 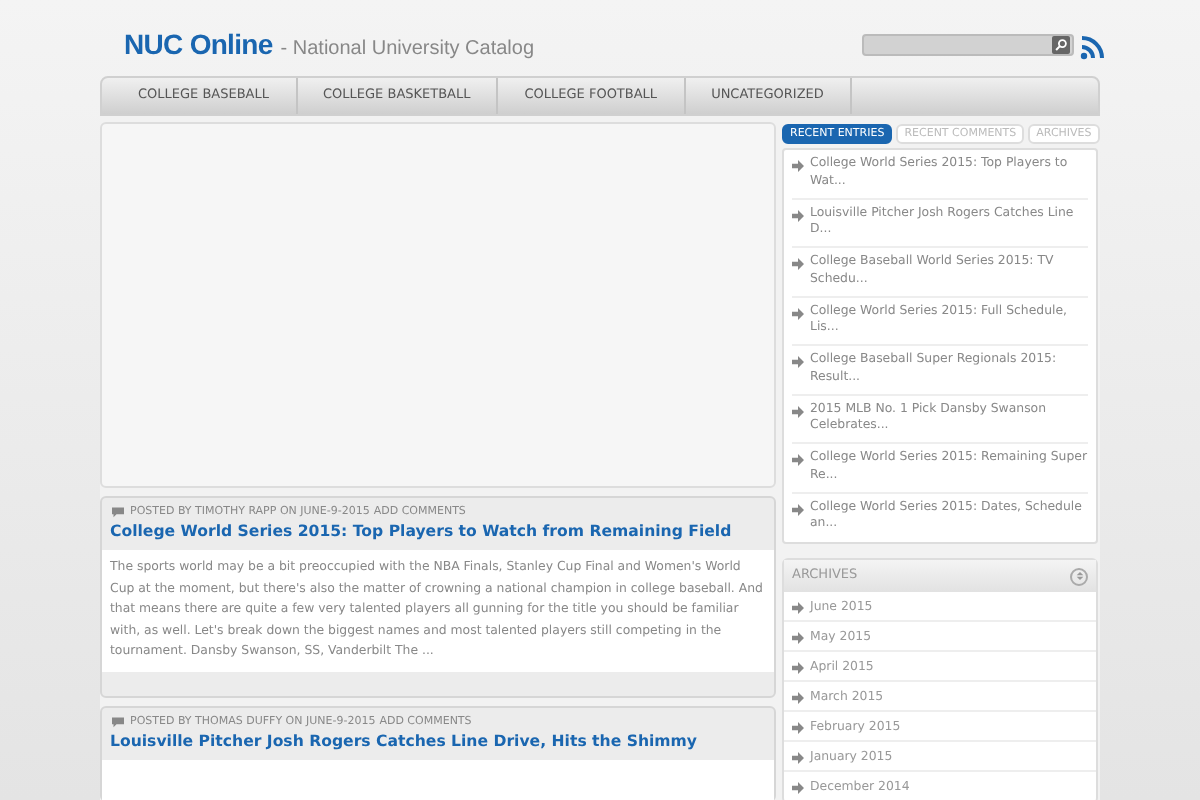 I want to click on search-button, so click(x=1061, y=45).